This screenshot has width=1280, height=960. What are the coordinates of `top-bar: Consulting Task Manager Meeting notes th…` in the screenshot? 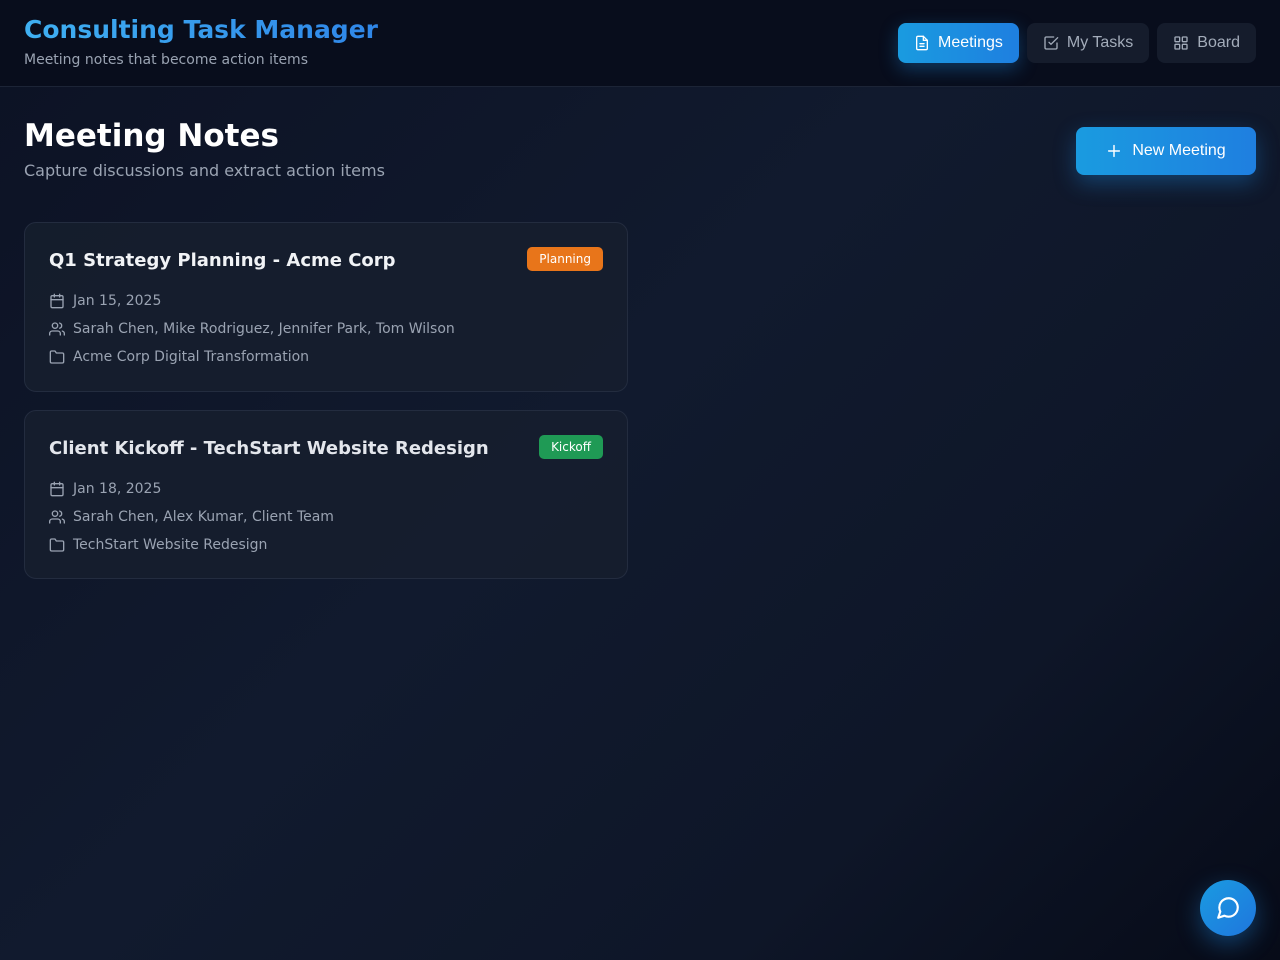 It's located at (640, 43).